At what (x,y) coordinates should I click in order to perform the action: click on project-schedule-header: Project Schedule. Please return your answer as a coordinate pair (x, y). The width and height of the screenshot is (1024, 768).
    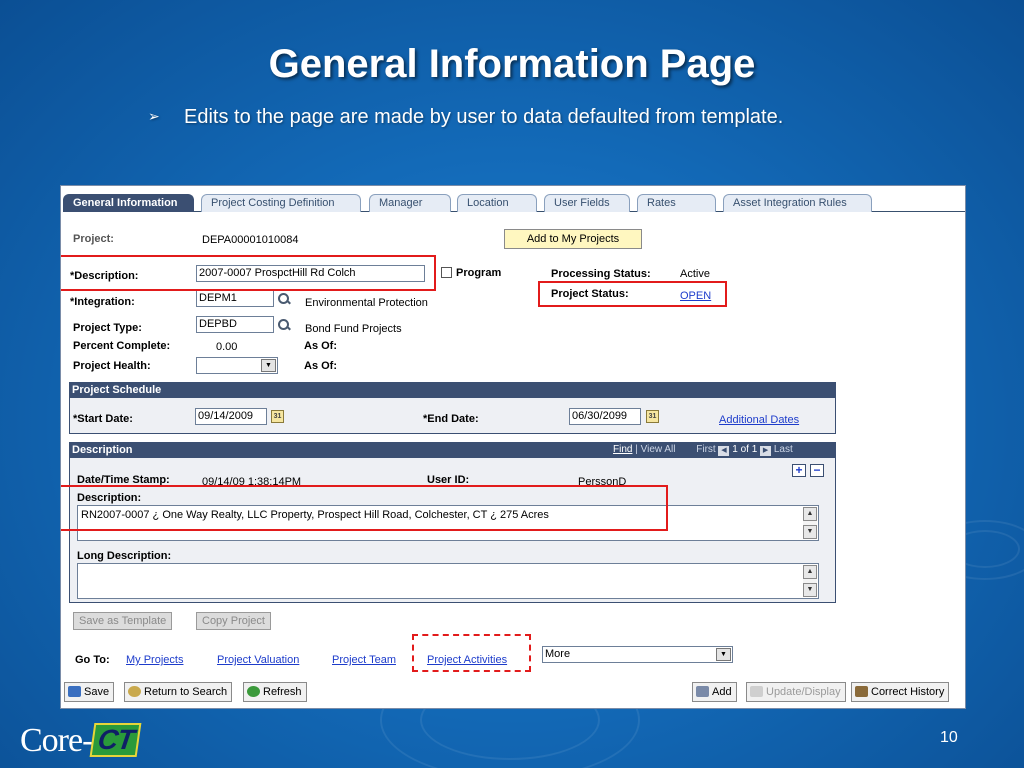
    Looking at the image, I should click on (452, 390).